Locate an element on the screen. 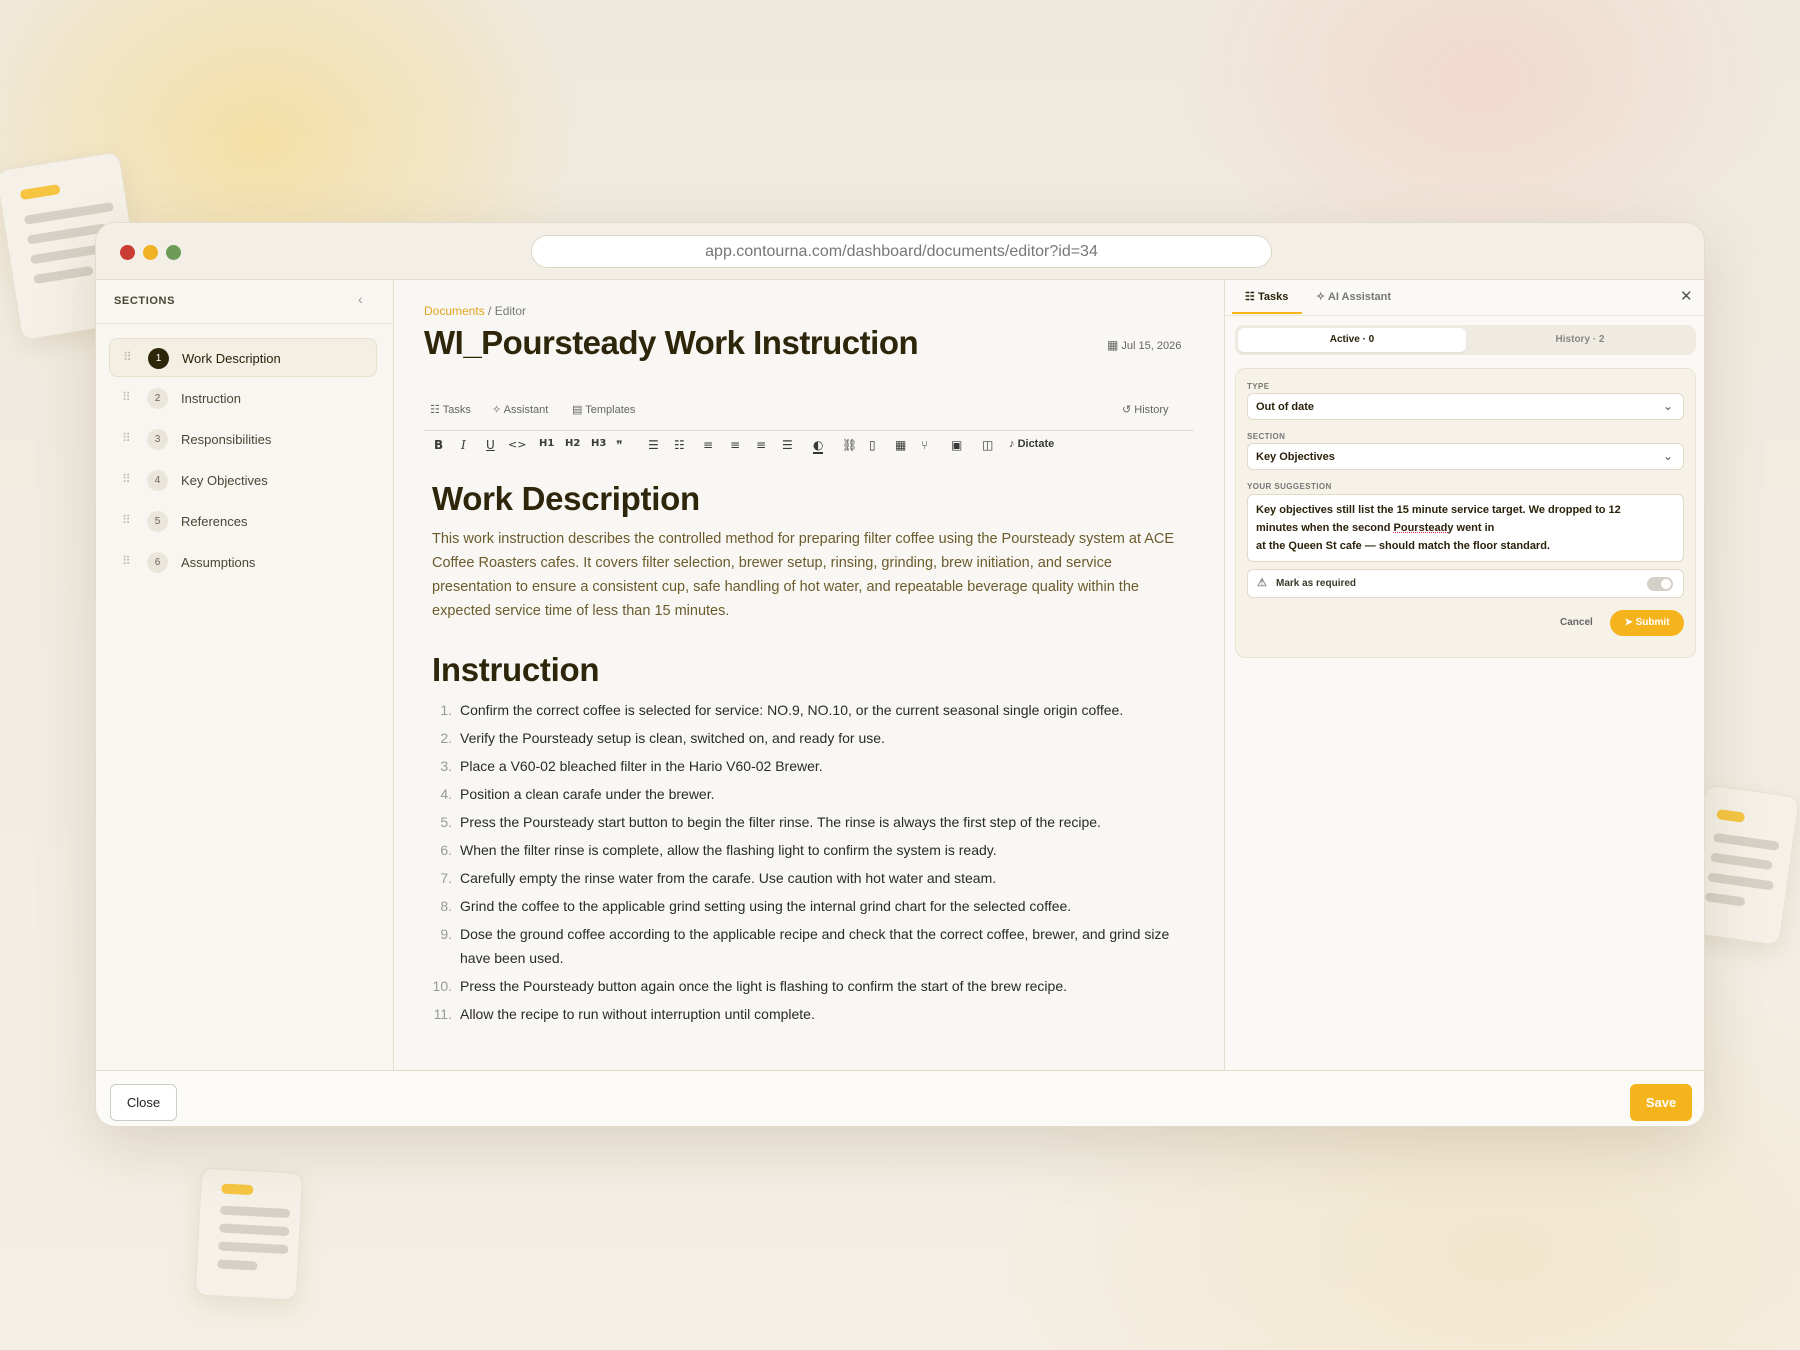 The height and width of the screenshot is (1350, 1800). suggestion-text: went in is located at coordinates (1474, 528).